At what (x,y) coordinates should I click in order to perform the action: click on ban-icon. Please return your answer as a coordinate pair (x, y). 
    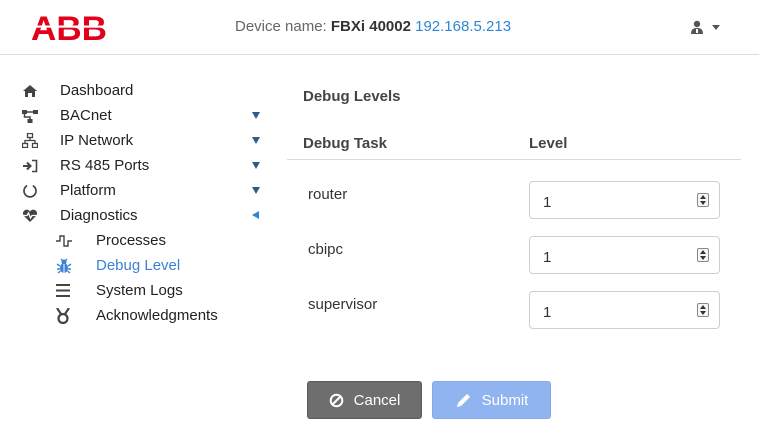
    Looking at the image, I should click on (336, 400).